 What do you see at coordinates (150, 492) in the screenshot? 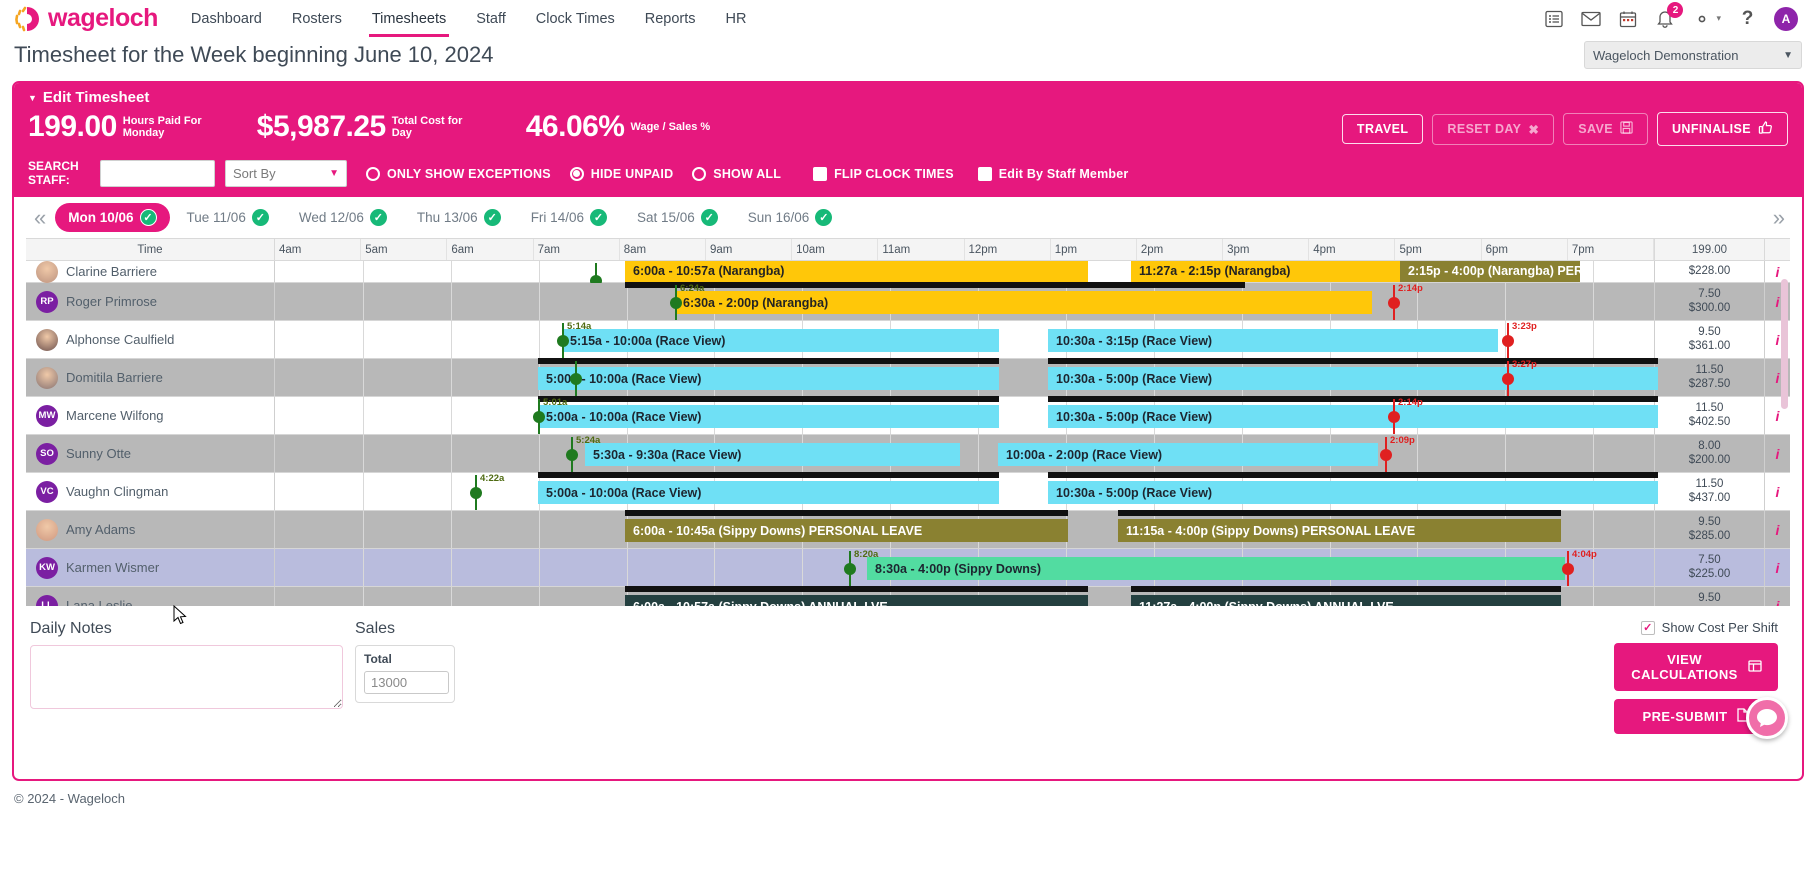
I see `staff-name-cell: VC Vaughn Clingman` at bounding box center [150, 492].